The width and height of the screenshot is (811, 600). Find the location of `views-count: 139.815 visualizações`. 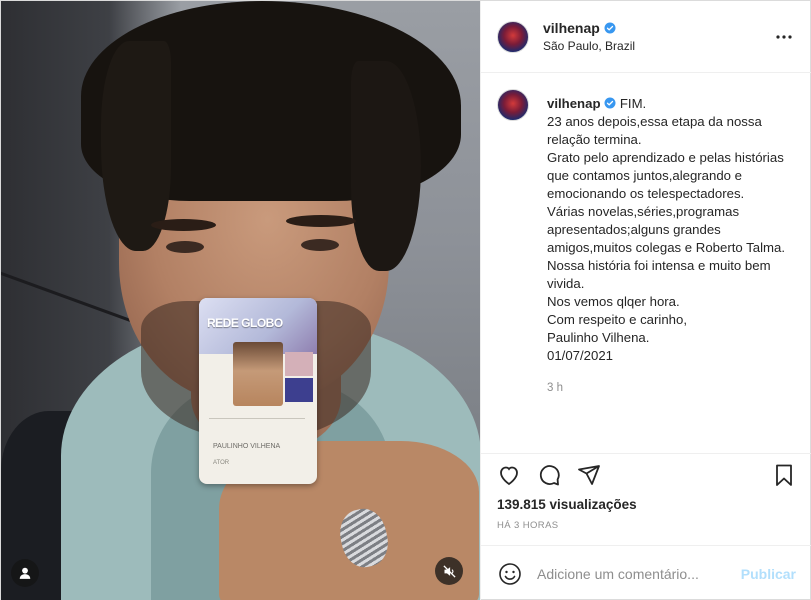

views-count: 139.815 visualizações is located at coordinates (646, 503).